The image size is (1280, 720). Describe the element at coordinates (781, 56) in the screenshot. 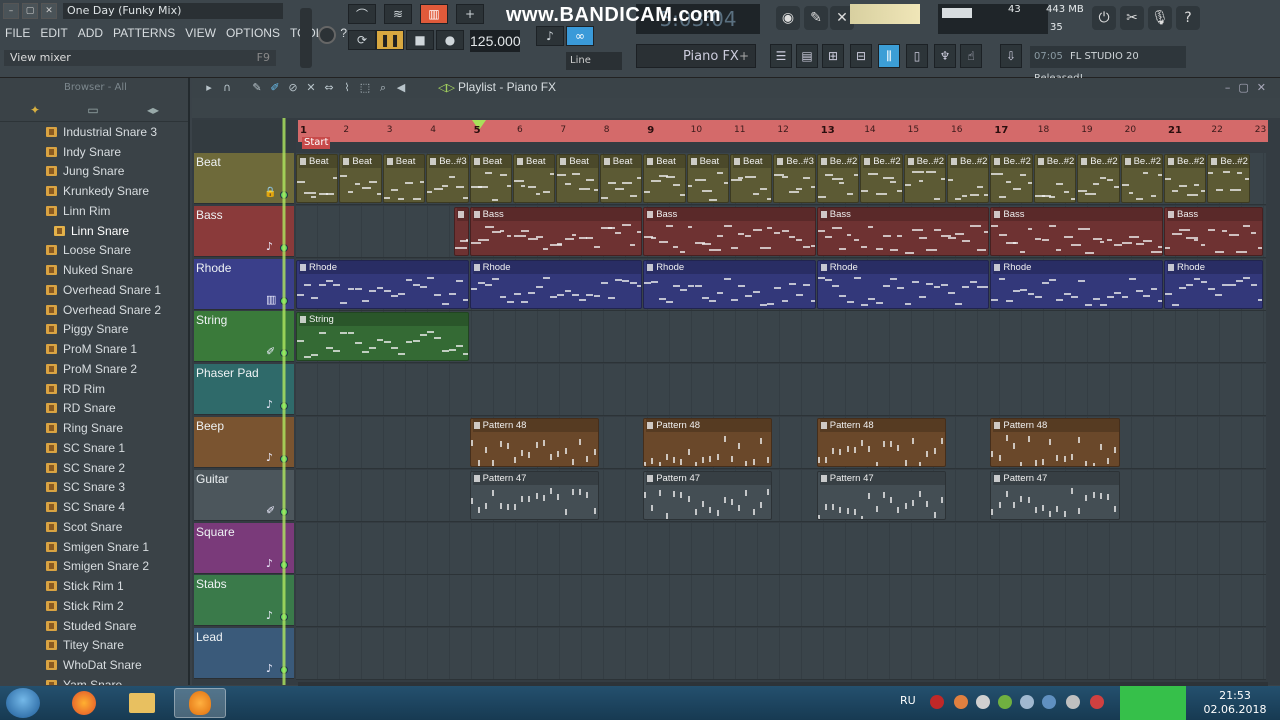

I see `playlist-view-icon: ☰` at that location.